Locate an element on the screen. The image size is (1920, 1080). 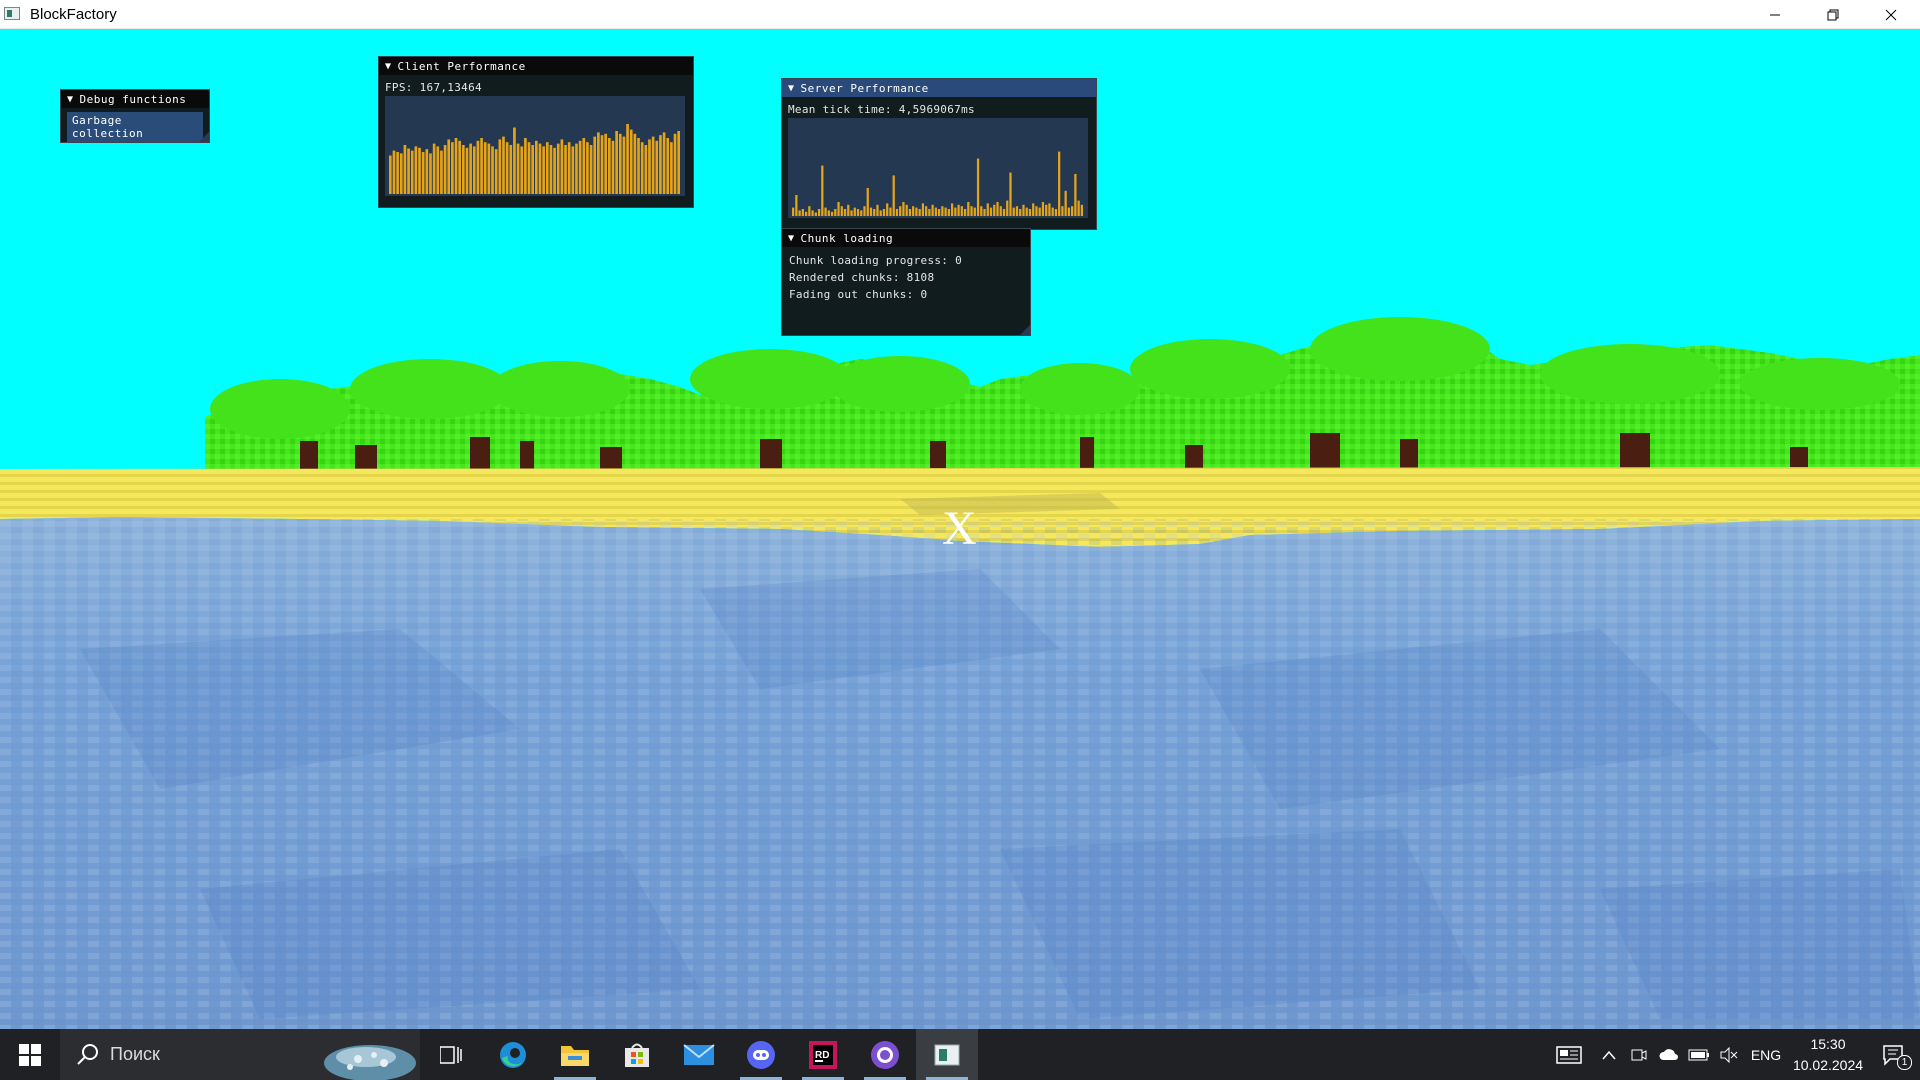
client-performance-window: ▼ Client Performance FPS: 167,13464 is located at coordinates (536, 132).